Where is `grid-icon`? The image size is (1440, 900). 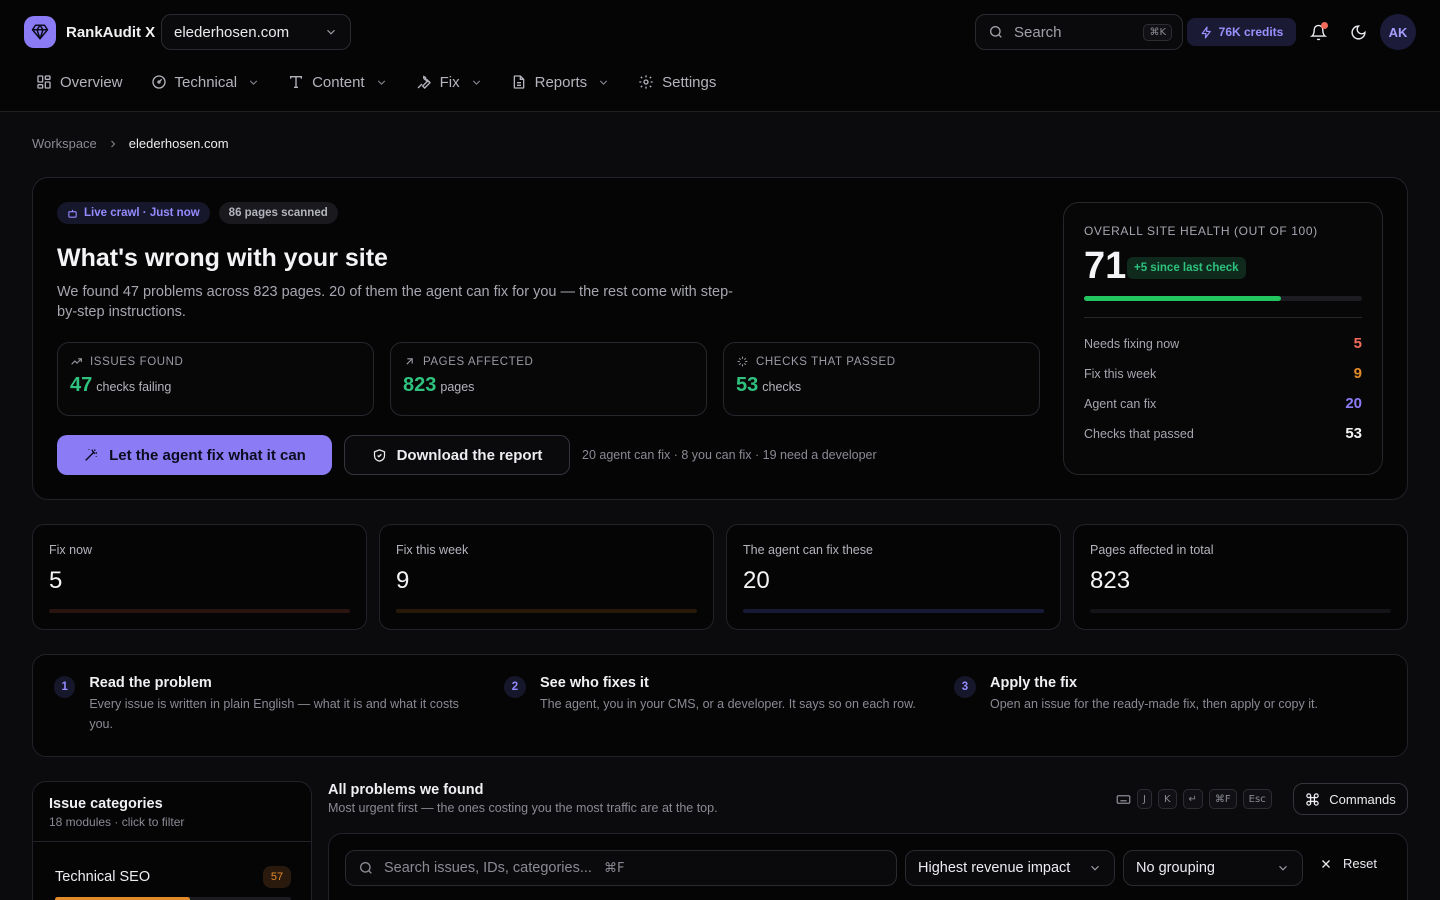 grid-icon is located at coordinates (44, 82).